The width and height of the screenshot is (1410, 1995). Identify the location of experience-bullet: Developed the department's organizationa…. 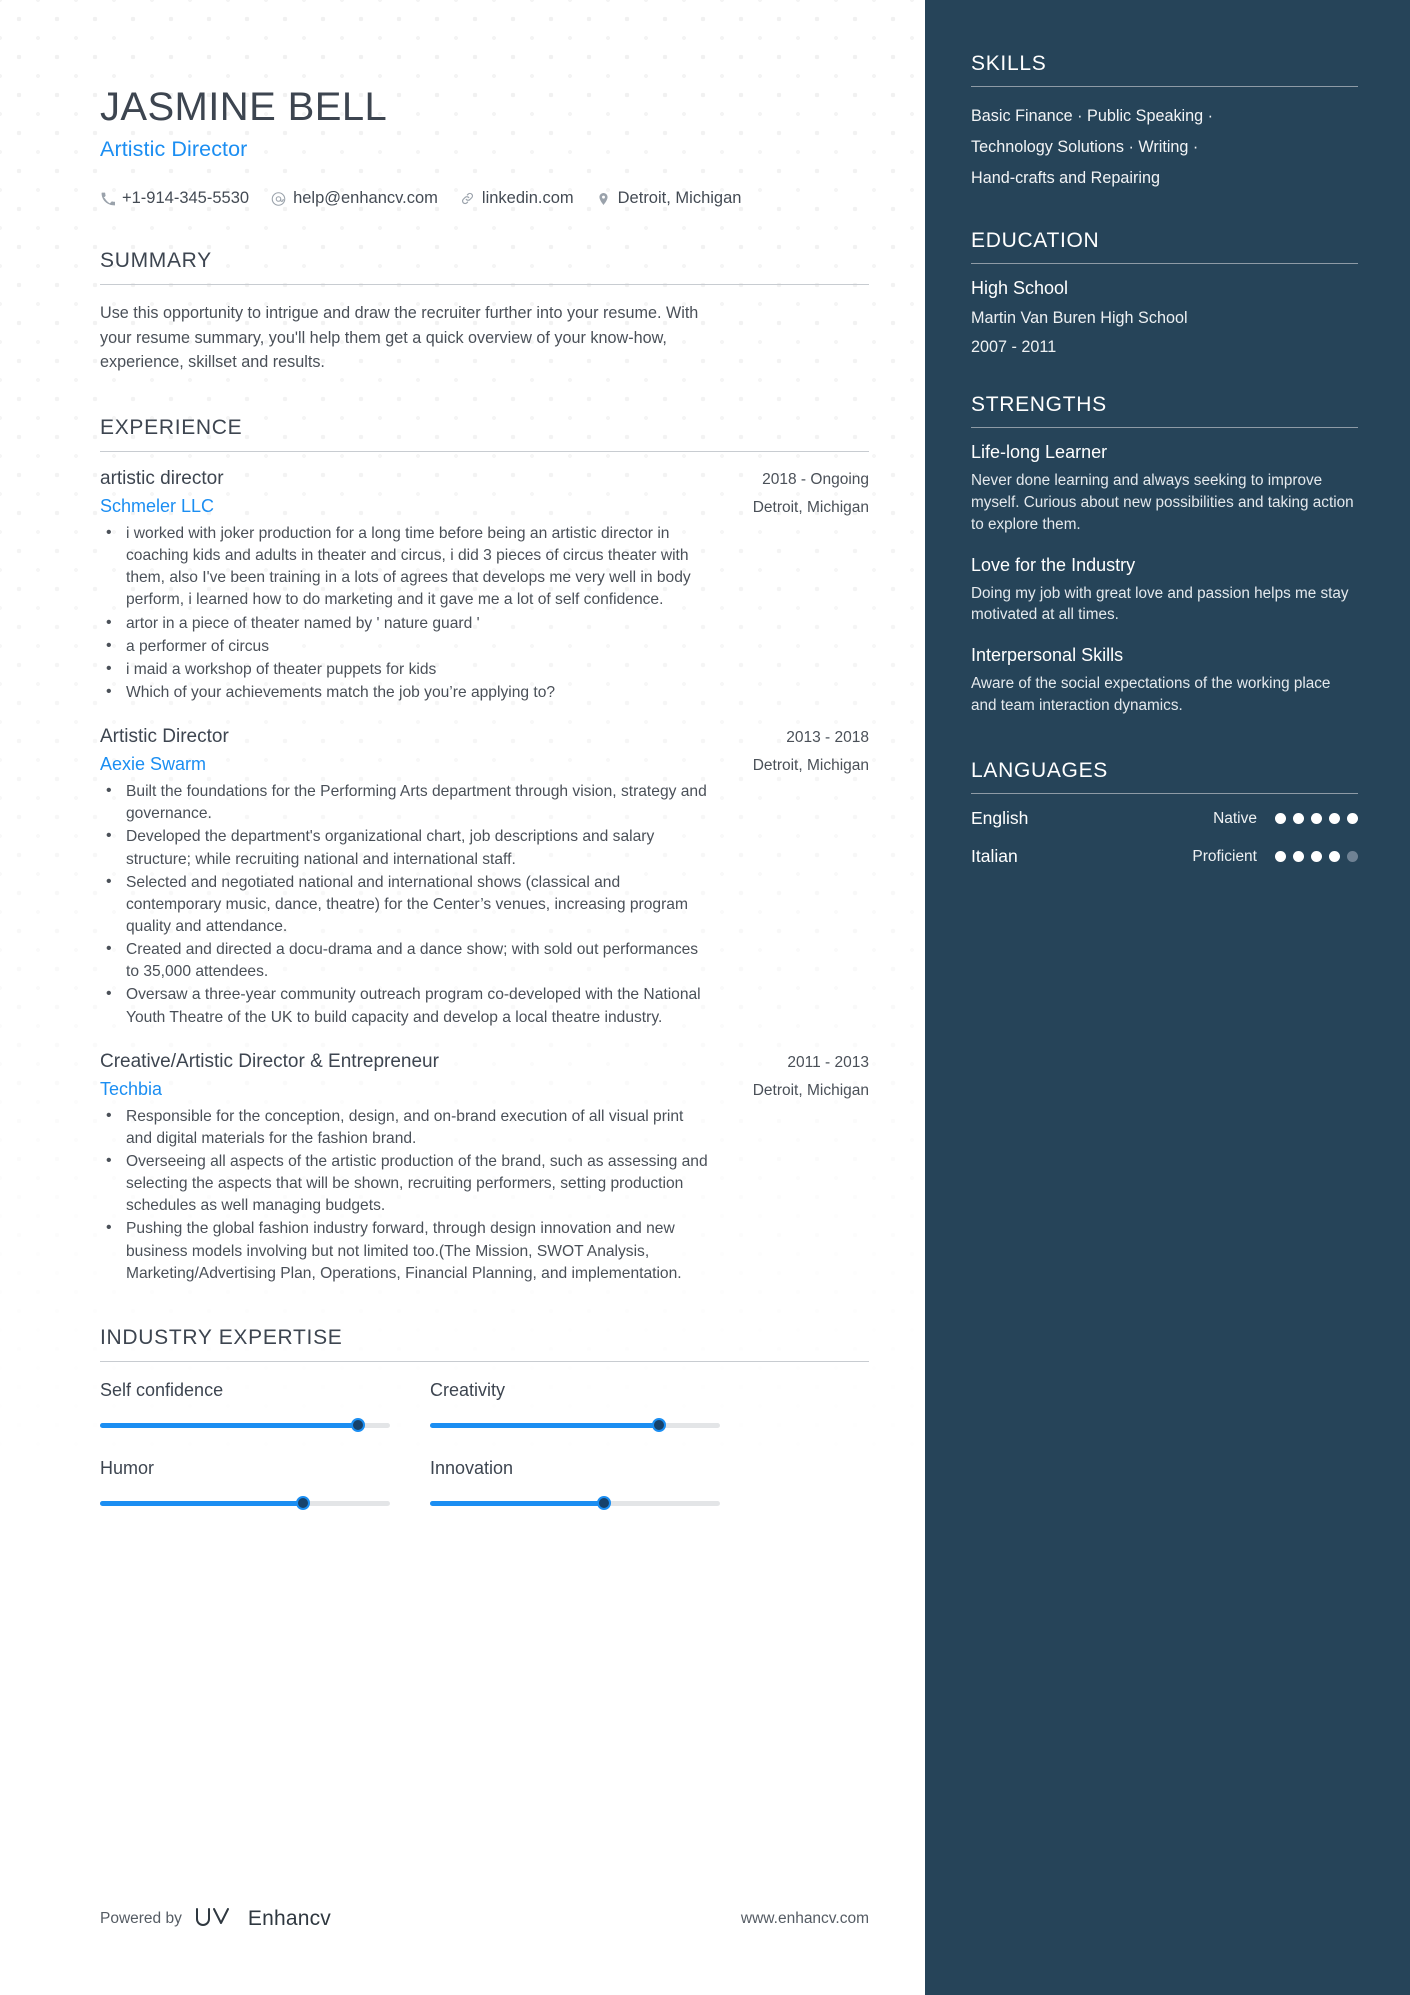
(406, 847).